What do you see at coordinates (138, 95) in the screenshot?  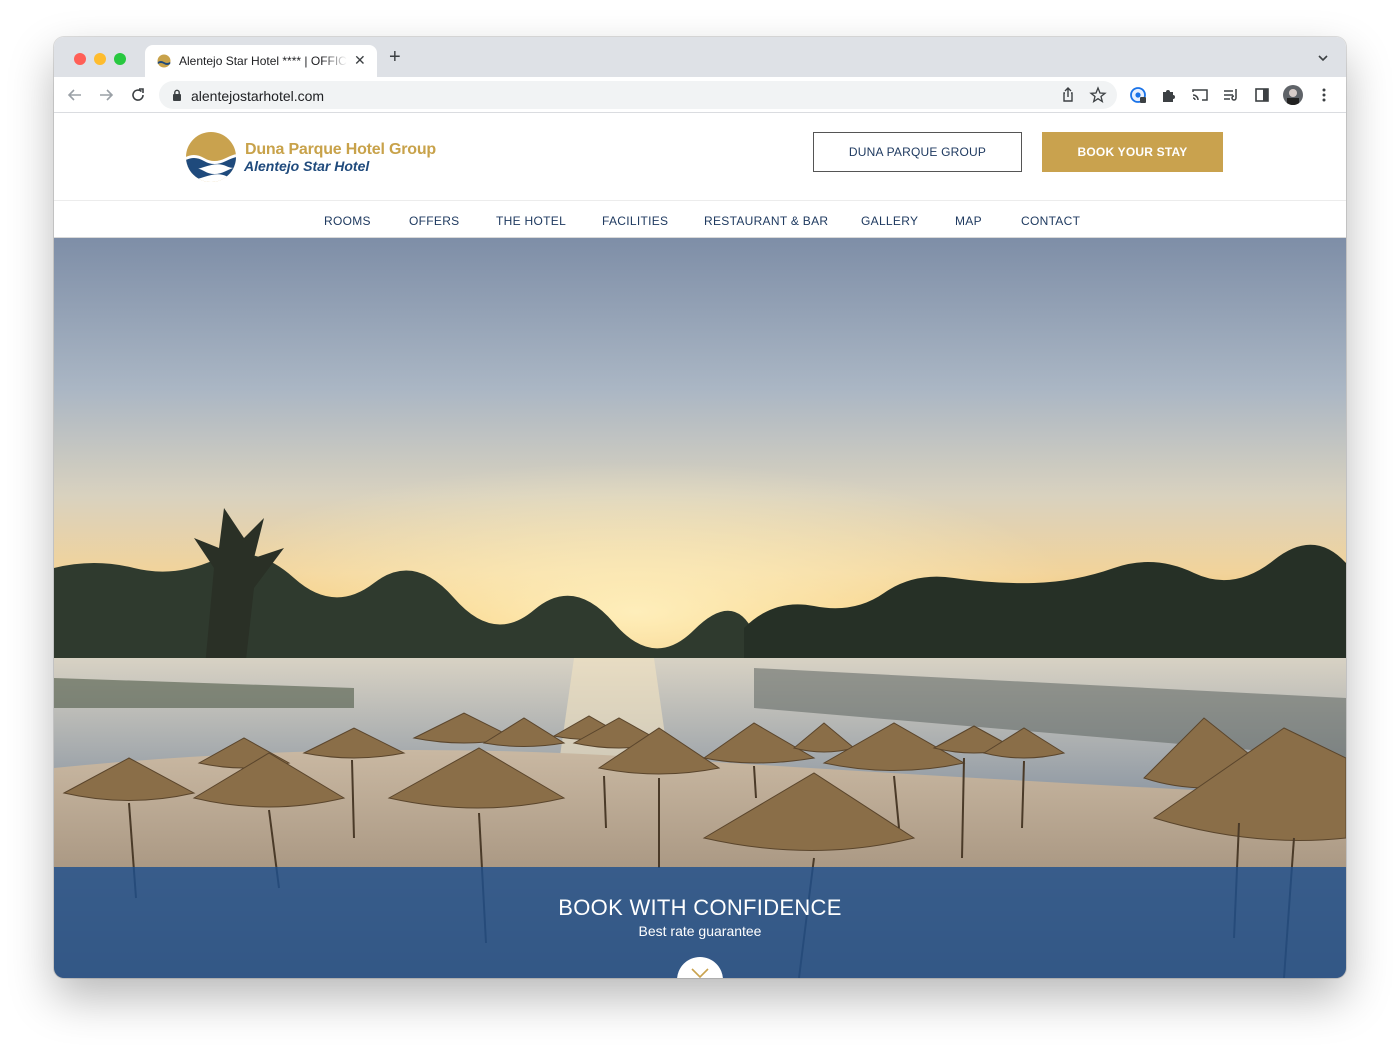 I see `reload-icon` at bounding box center [138, 95].